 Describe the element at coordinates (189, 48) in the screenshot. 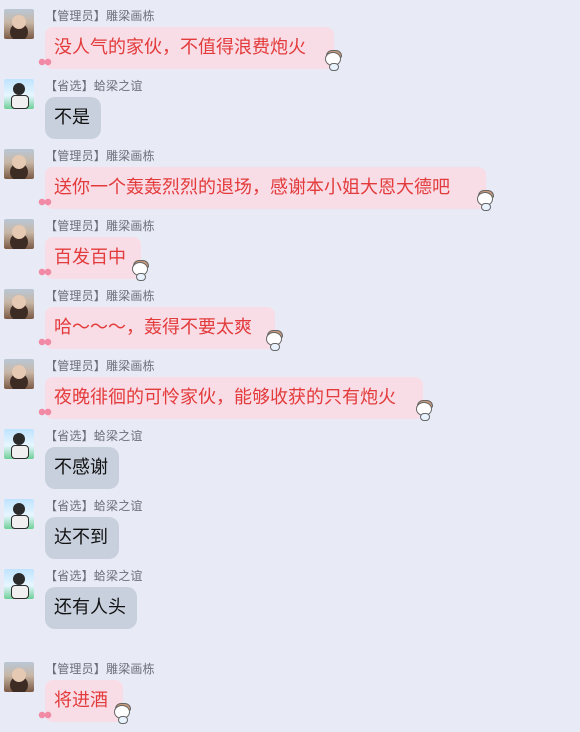

I see `message-bubble: 没人气的家伙，不值得浪费炮火` at that location.